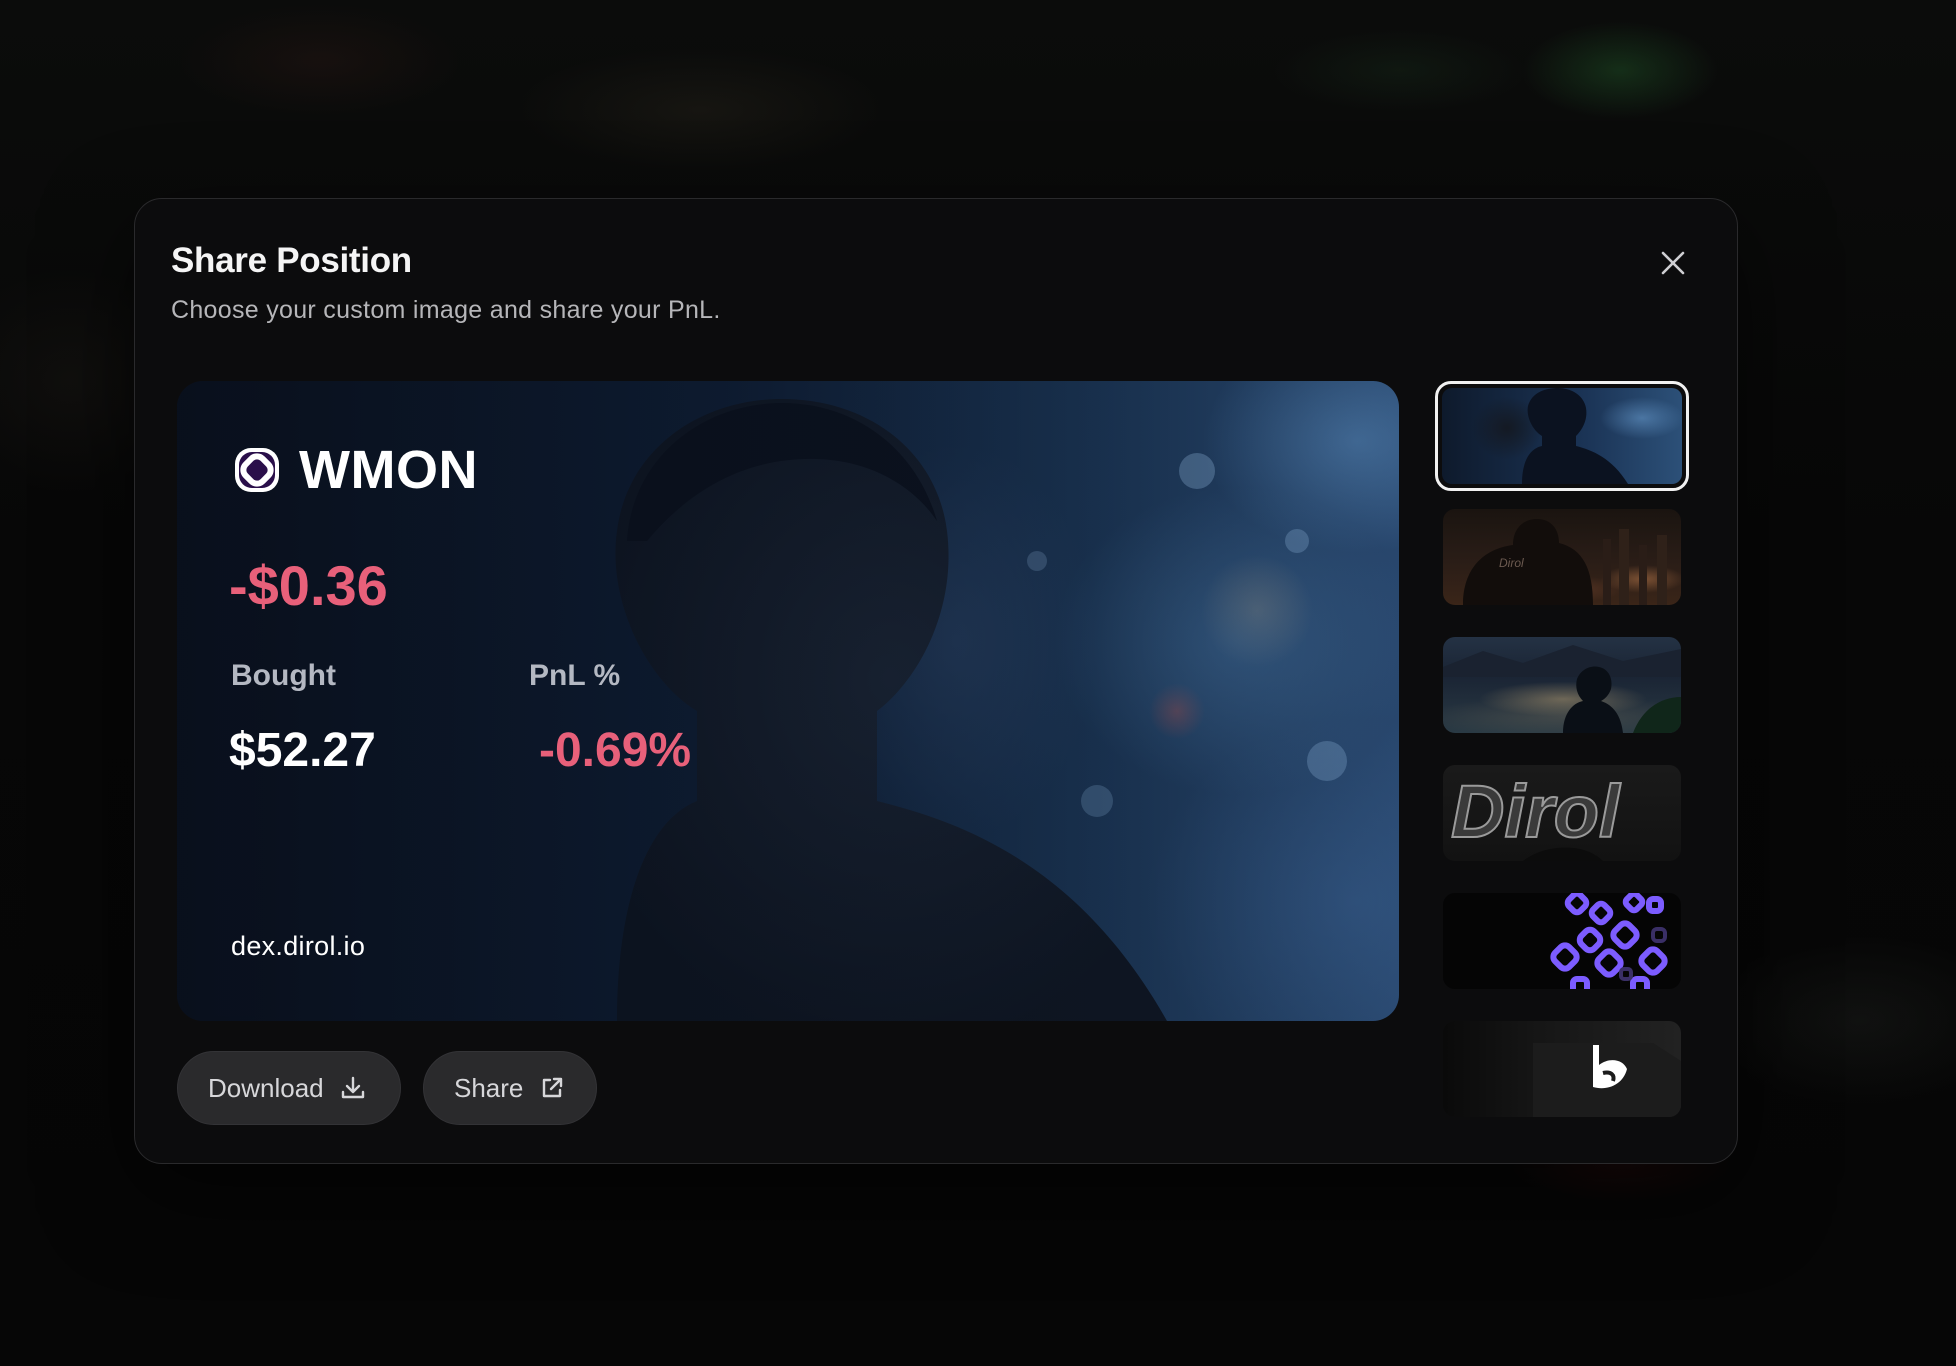  I want to click on wmon-token-icon, so click(257, 470).